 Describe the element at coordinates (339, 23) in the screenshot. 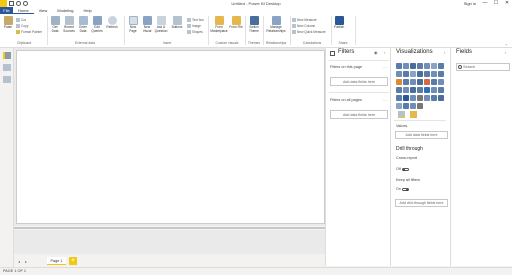

I see `publish-button: Publish` at that location.